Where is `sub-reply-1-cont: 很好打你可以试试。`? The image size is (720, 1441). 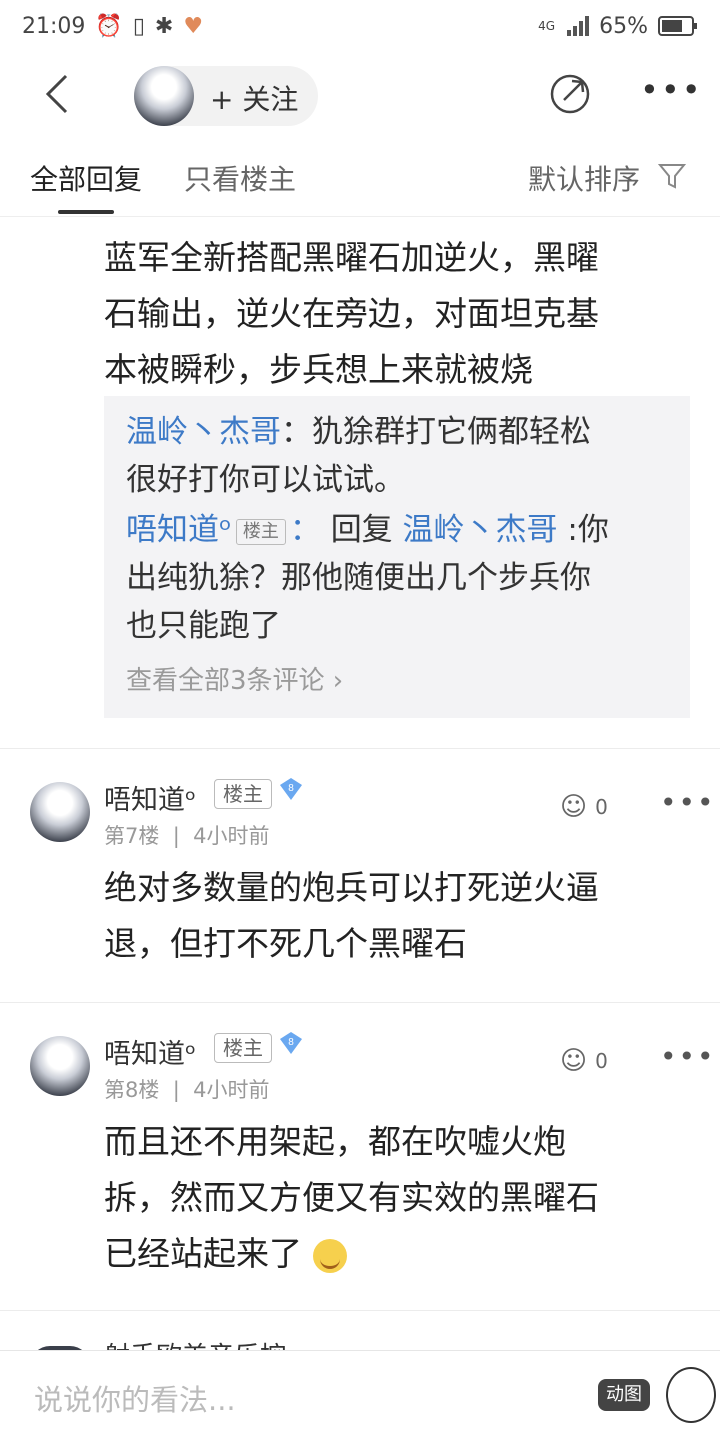
sub-reply-1-cont: 很好打你可以试试。 is located at coordinates (265, 480).